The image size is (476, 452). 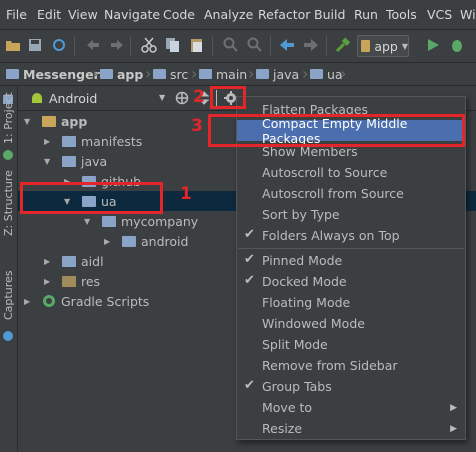 I want to click on menu-item-label: Windowed Mode, so click(x=313, y=323).